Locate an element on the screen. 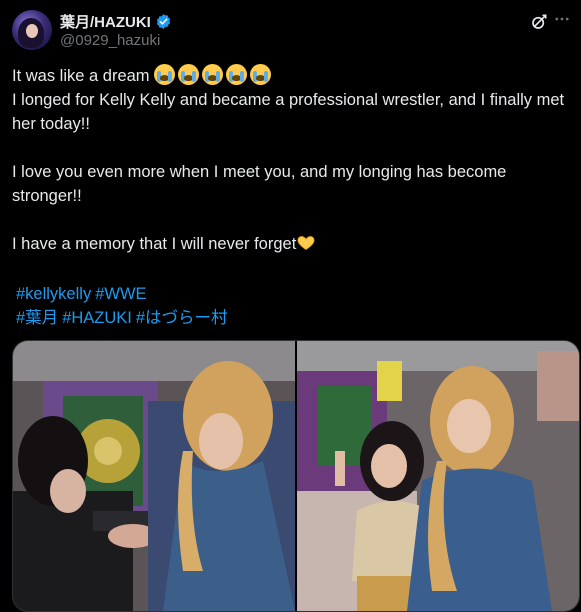 The height and width of the screenshot is (612, 581). hashtag-link: #はづらー村 is located at coordinates (182, 318).